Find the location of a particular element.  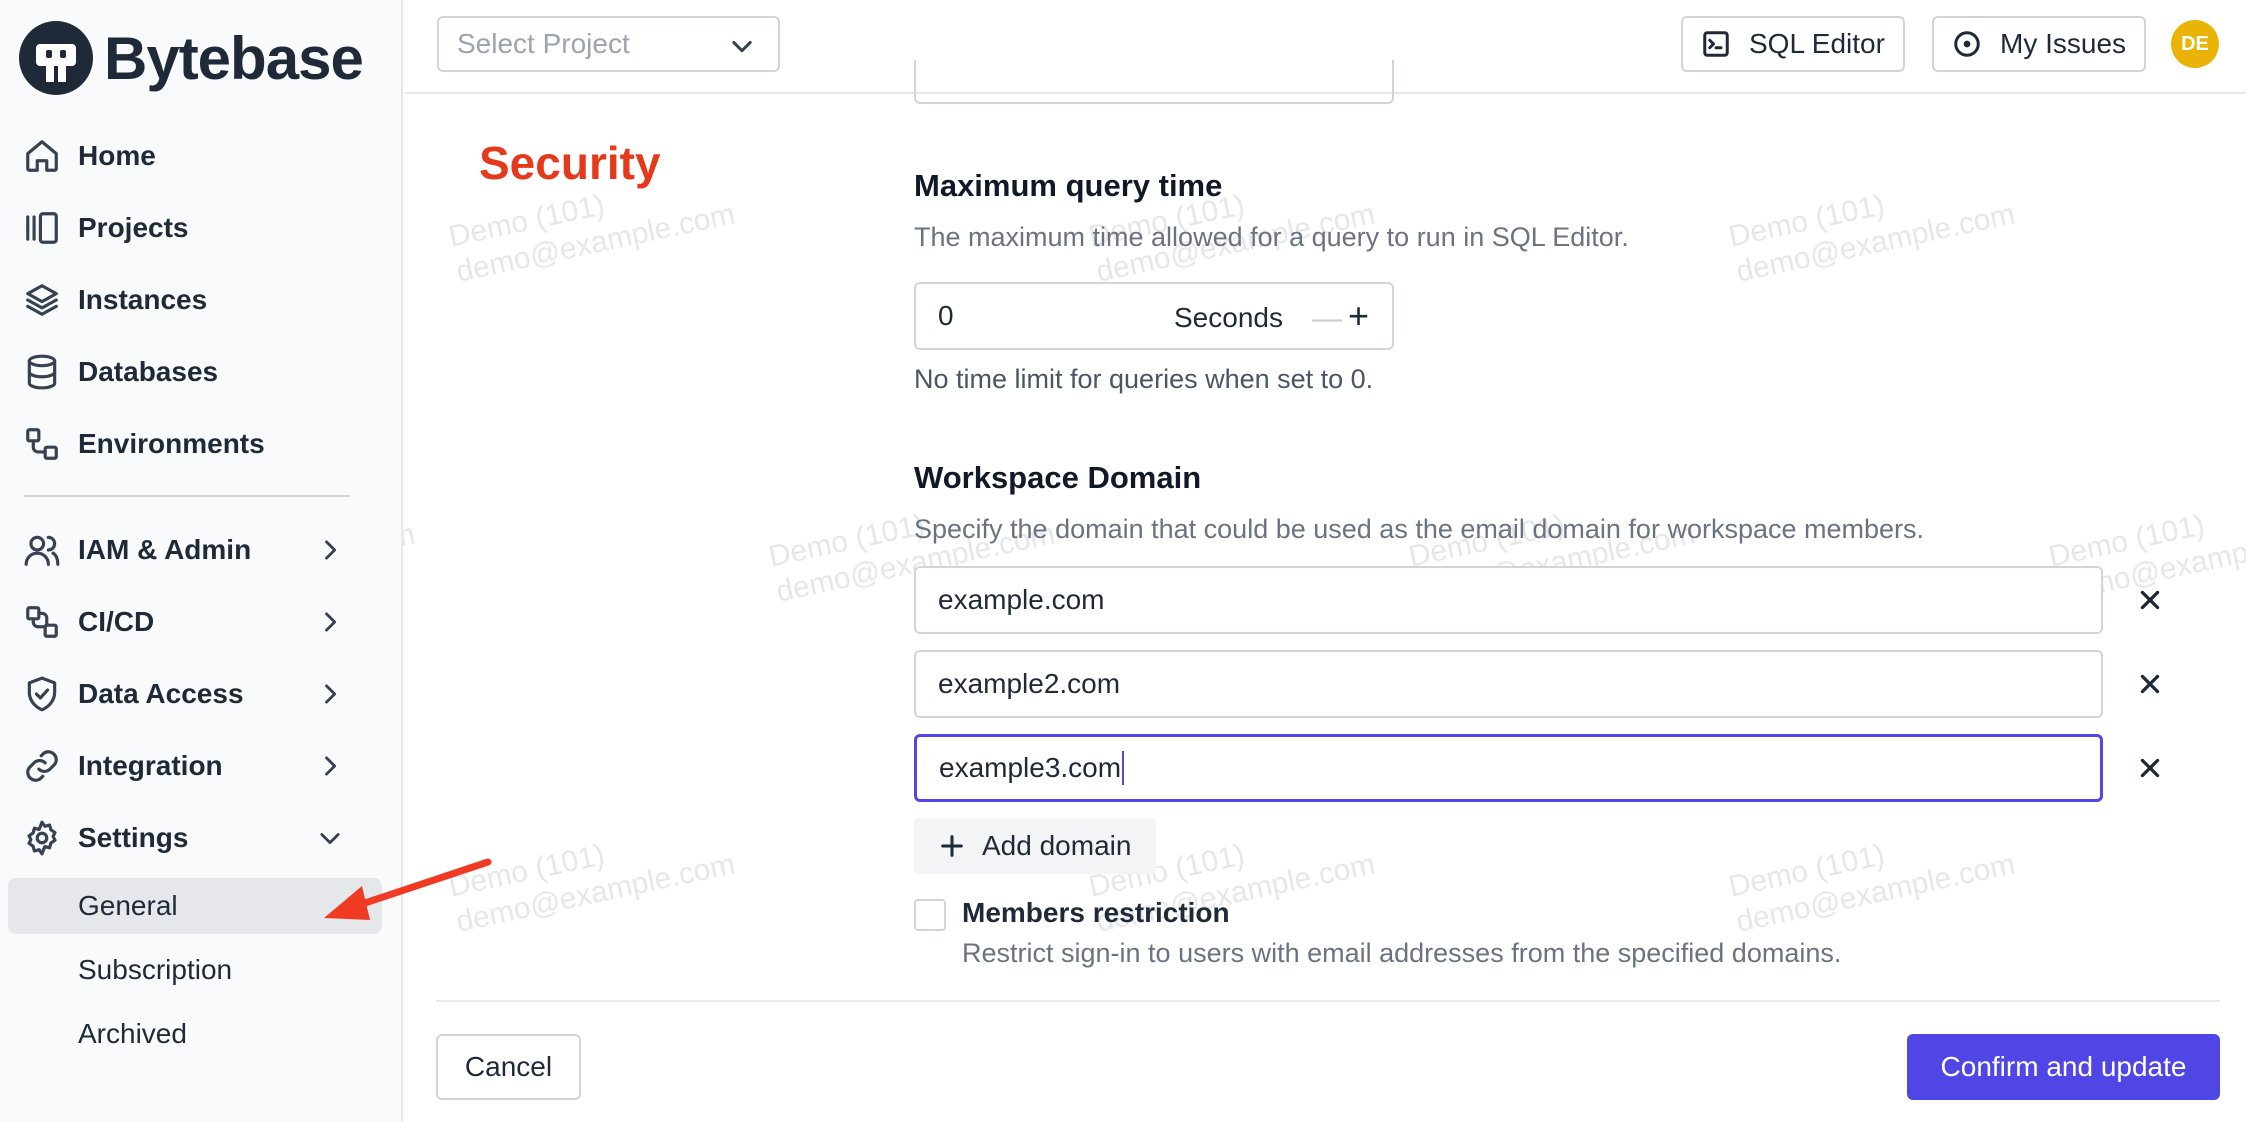

sidebar-subitem-archived: Archived is located at coordinates (195, 1034).